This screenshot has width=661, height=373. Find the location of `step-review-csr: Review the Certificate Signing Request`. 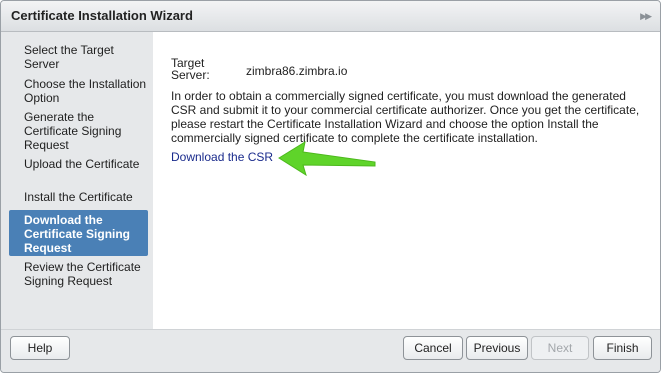

step-review-csr: Review the Certificate Signing Request is located at coordinates (78, 274).